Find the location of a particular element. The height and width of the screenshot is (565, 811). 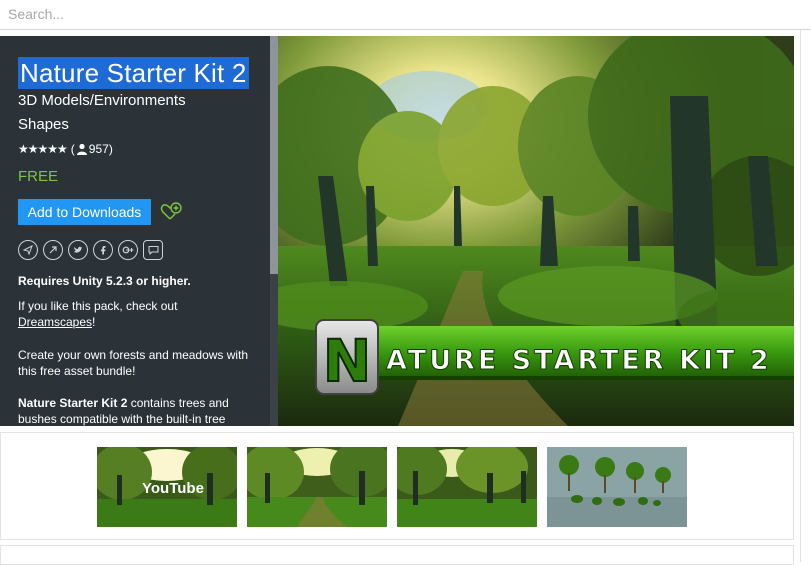

rating-count: 957) is located at coordinates (100, 149).